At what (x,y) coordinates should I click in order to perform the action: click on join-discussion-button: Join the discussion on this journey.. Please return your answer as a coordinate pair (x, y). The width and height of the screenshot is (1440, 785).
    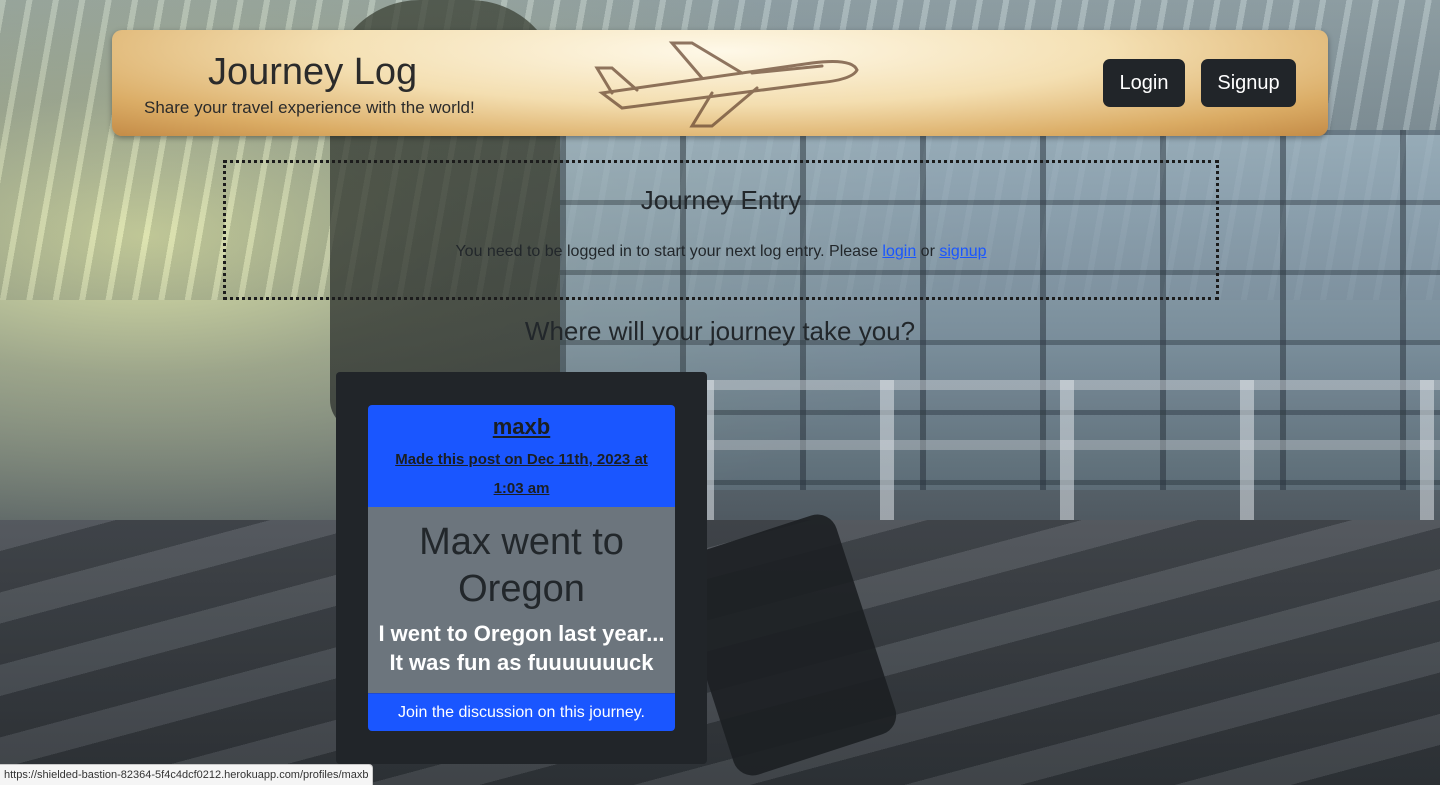
    Looking at the image, I should click on (521, 712).